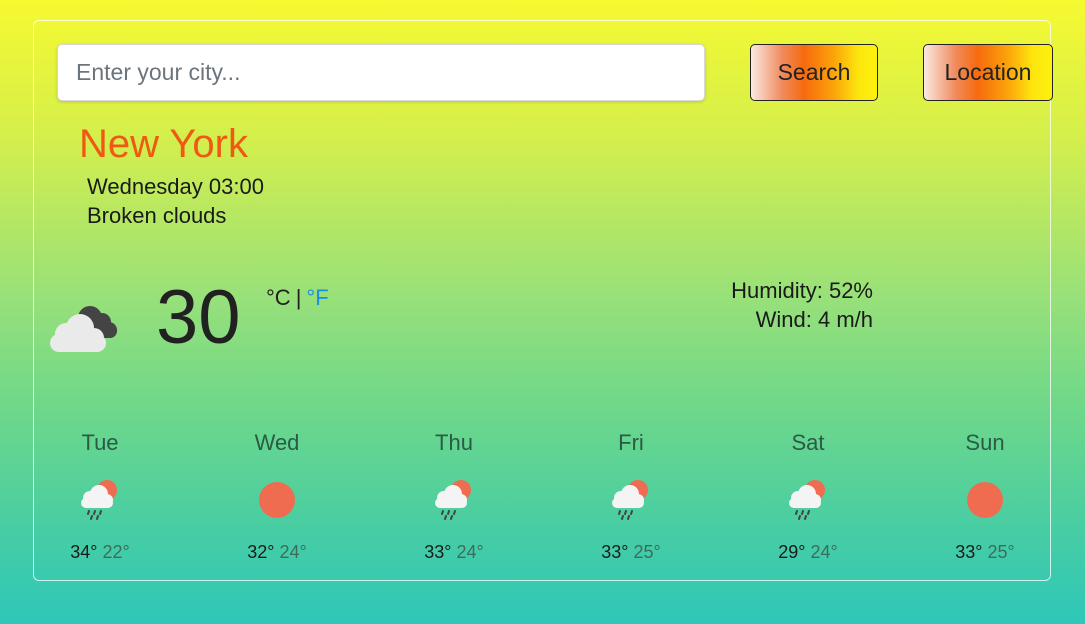 The height and width of the screenshot is (624, 1085). I want to click on current-temperature: 30, so click(198, 317).